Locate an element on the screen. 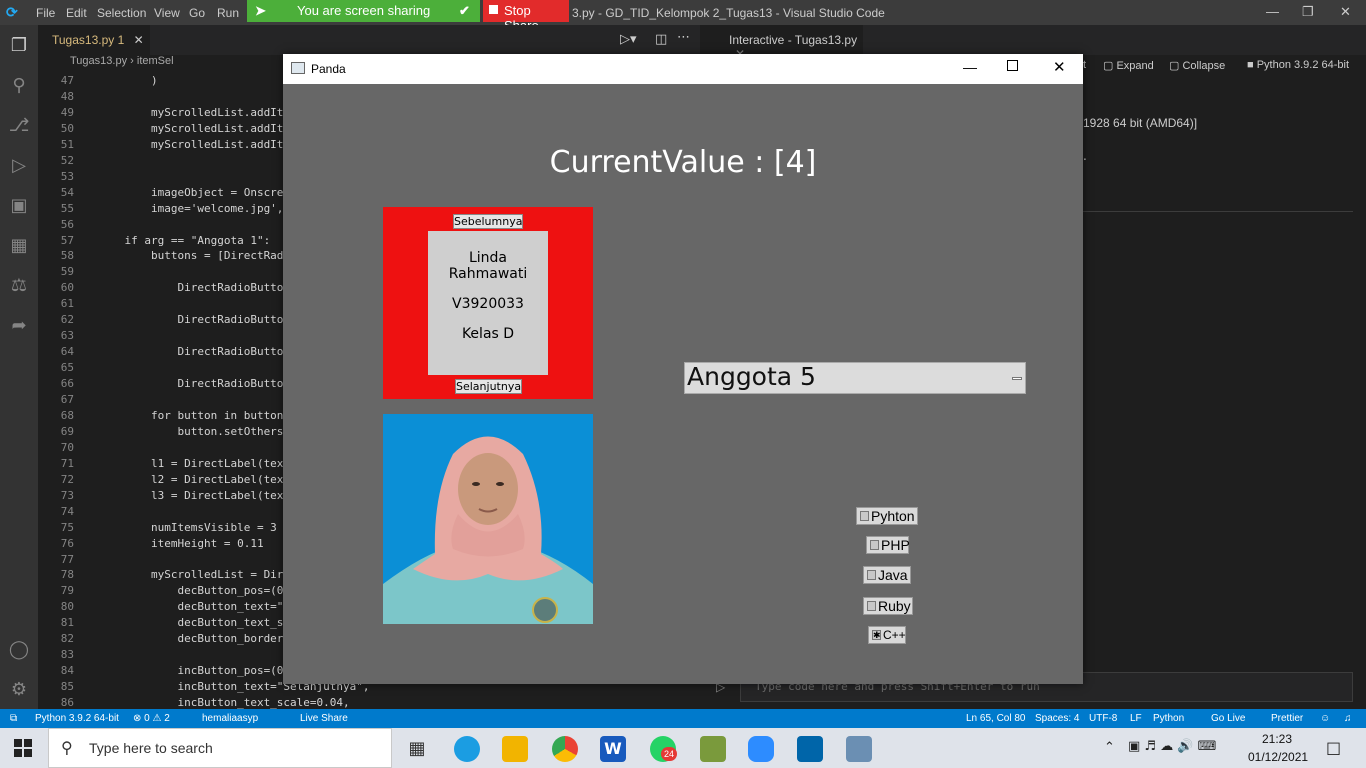 The image size is (1366, 768). testing-icon: ⚖ is located at coordinates (19, 286).